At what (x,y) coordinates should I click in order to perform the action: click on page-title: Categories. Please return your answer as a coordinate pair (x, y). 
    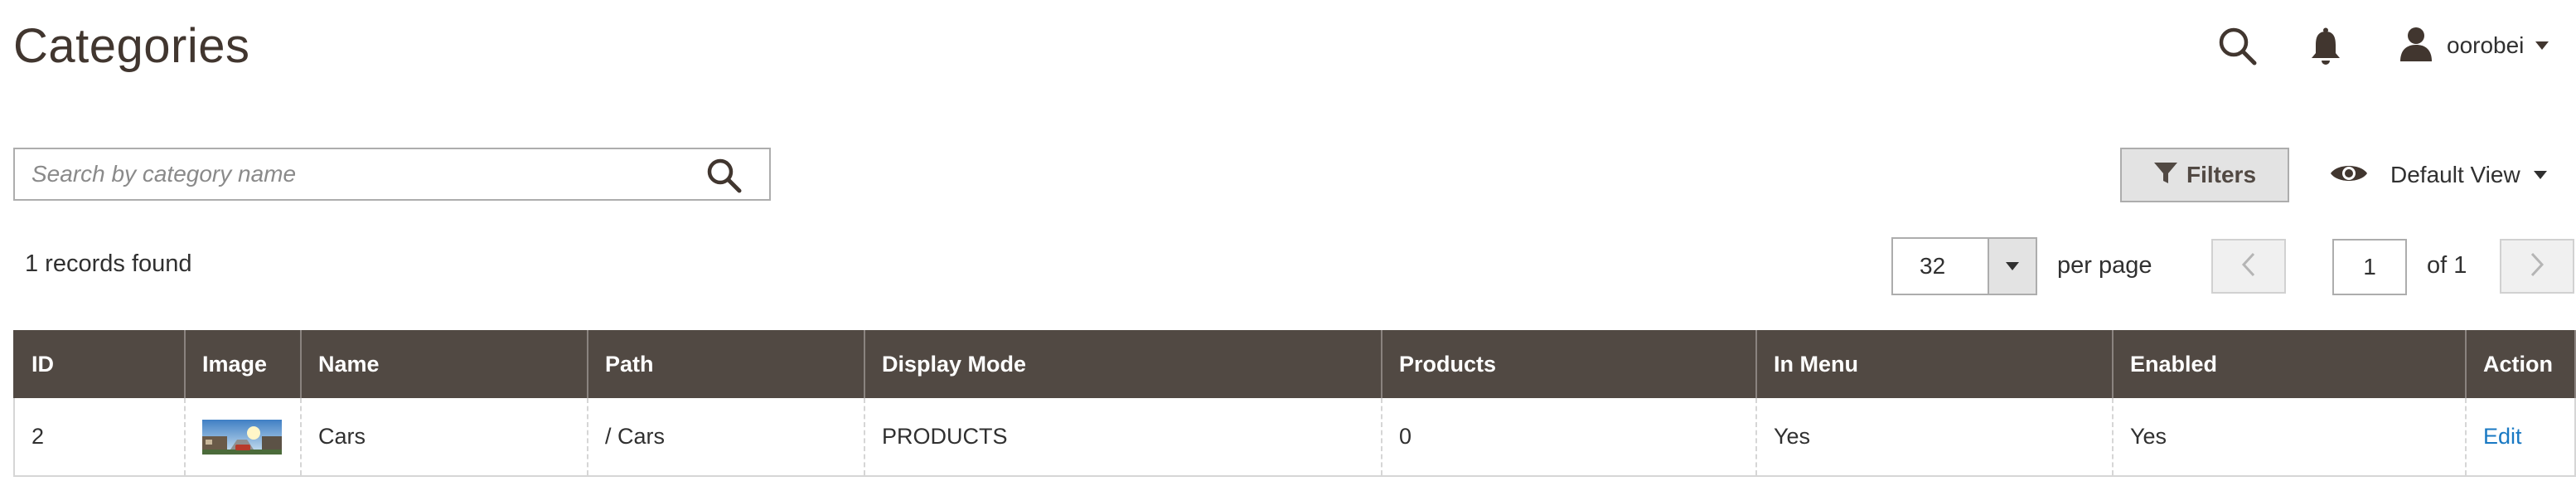
    Looking at the image, I should click on (131, 46).